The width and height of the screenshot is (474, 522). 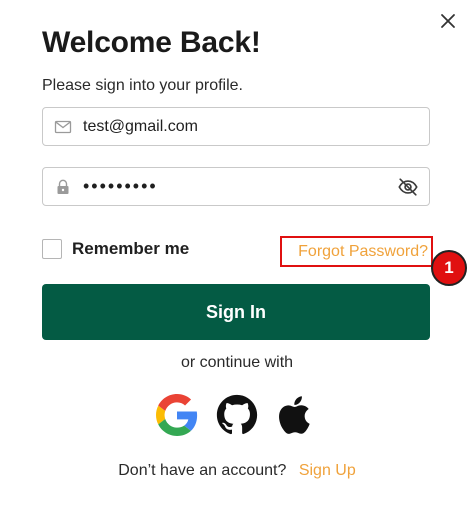 I want to click on lock-icon, so click(x=63, y=187).